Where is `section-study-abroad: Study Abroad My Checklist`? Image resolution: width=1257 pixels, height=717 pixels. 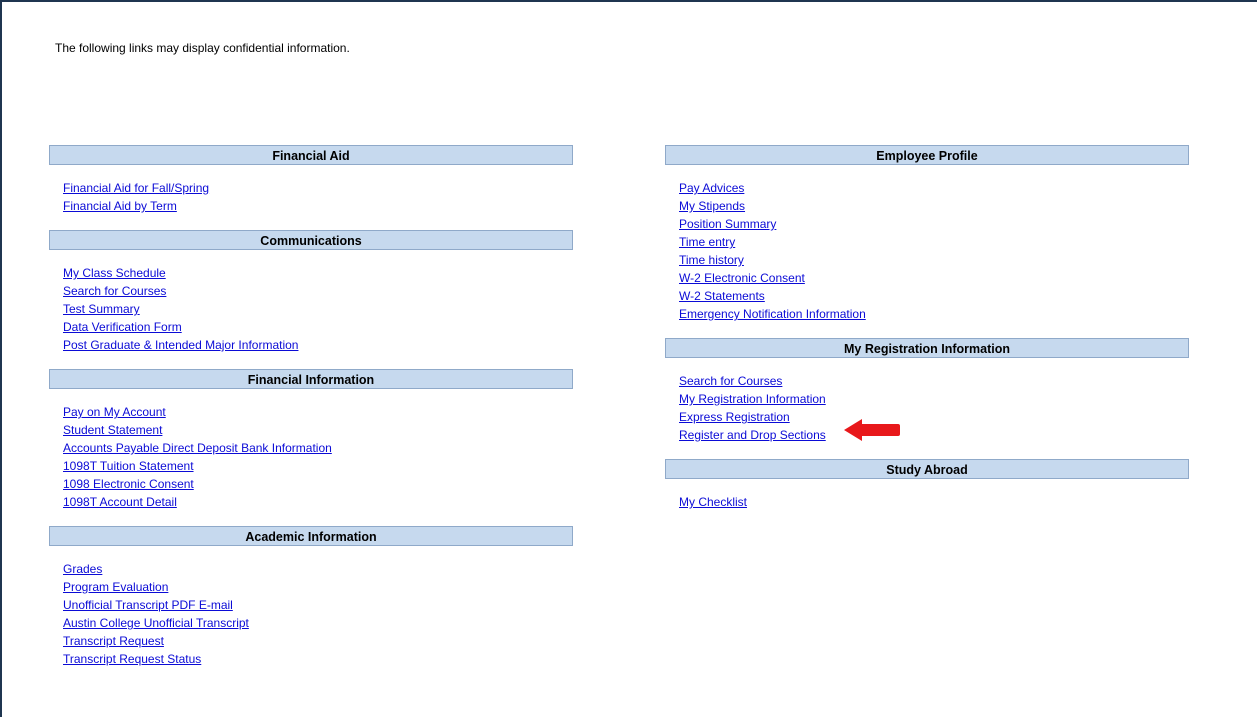 section-study-abroad: Study Abroad My Checklist is located at coordinates (927, 485).